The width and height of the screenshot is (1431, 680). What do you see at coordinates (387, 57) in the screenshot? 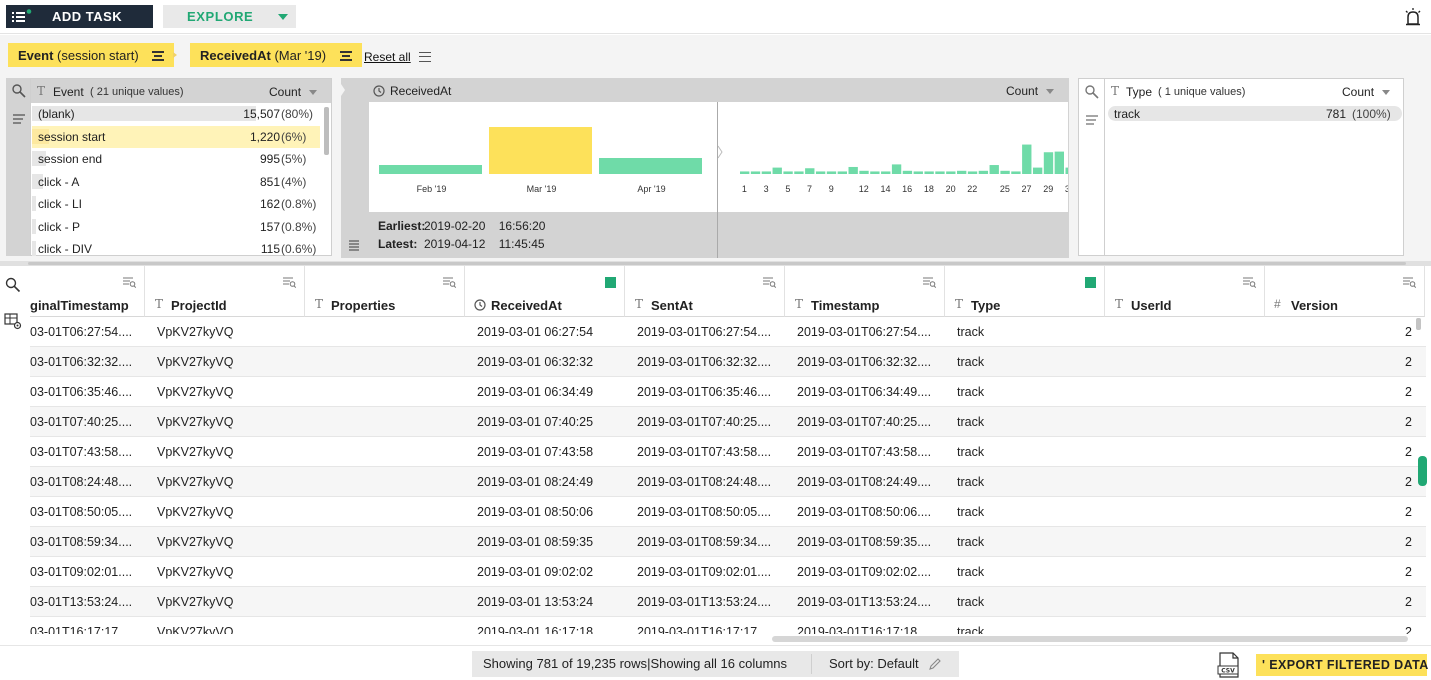
I see `reset-all-link: Reset all` at bounding box center [387, 57].